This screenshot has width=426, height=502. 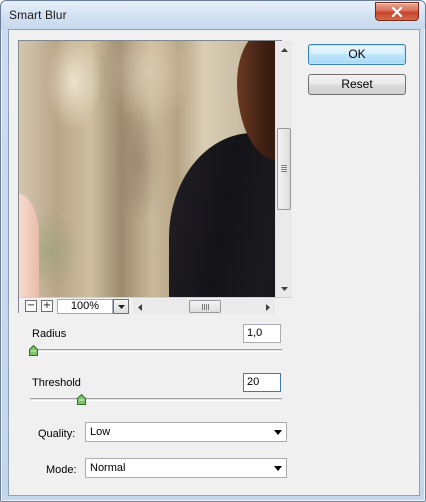 What do you see at coordinates (38, 15) in the screenshot?
I see `window-title: Smart Blur` at bounding box center [38, 15].